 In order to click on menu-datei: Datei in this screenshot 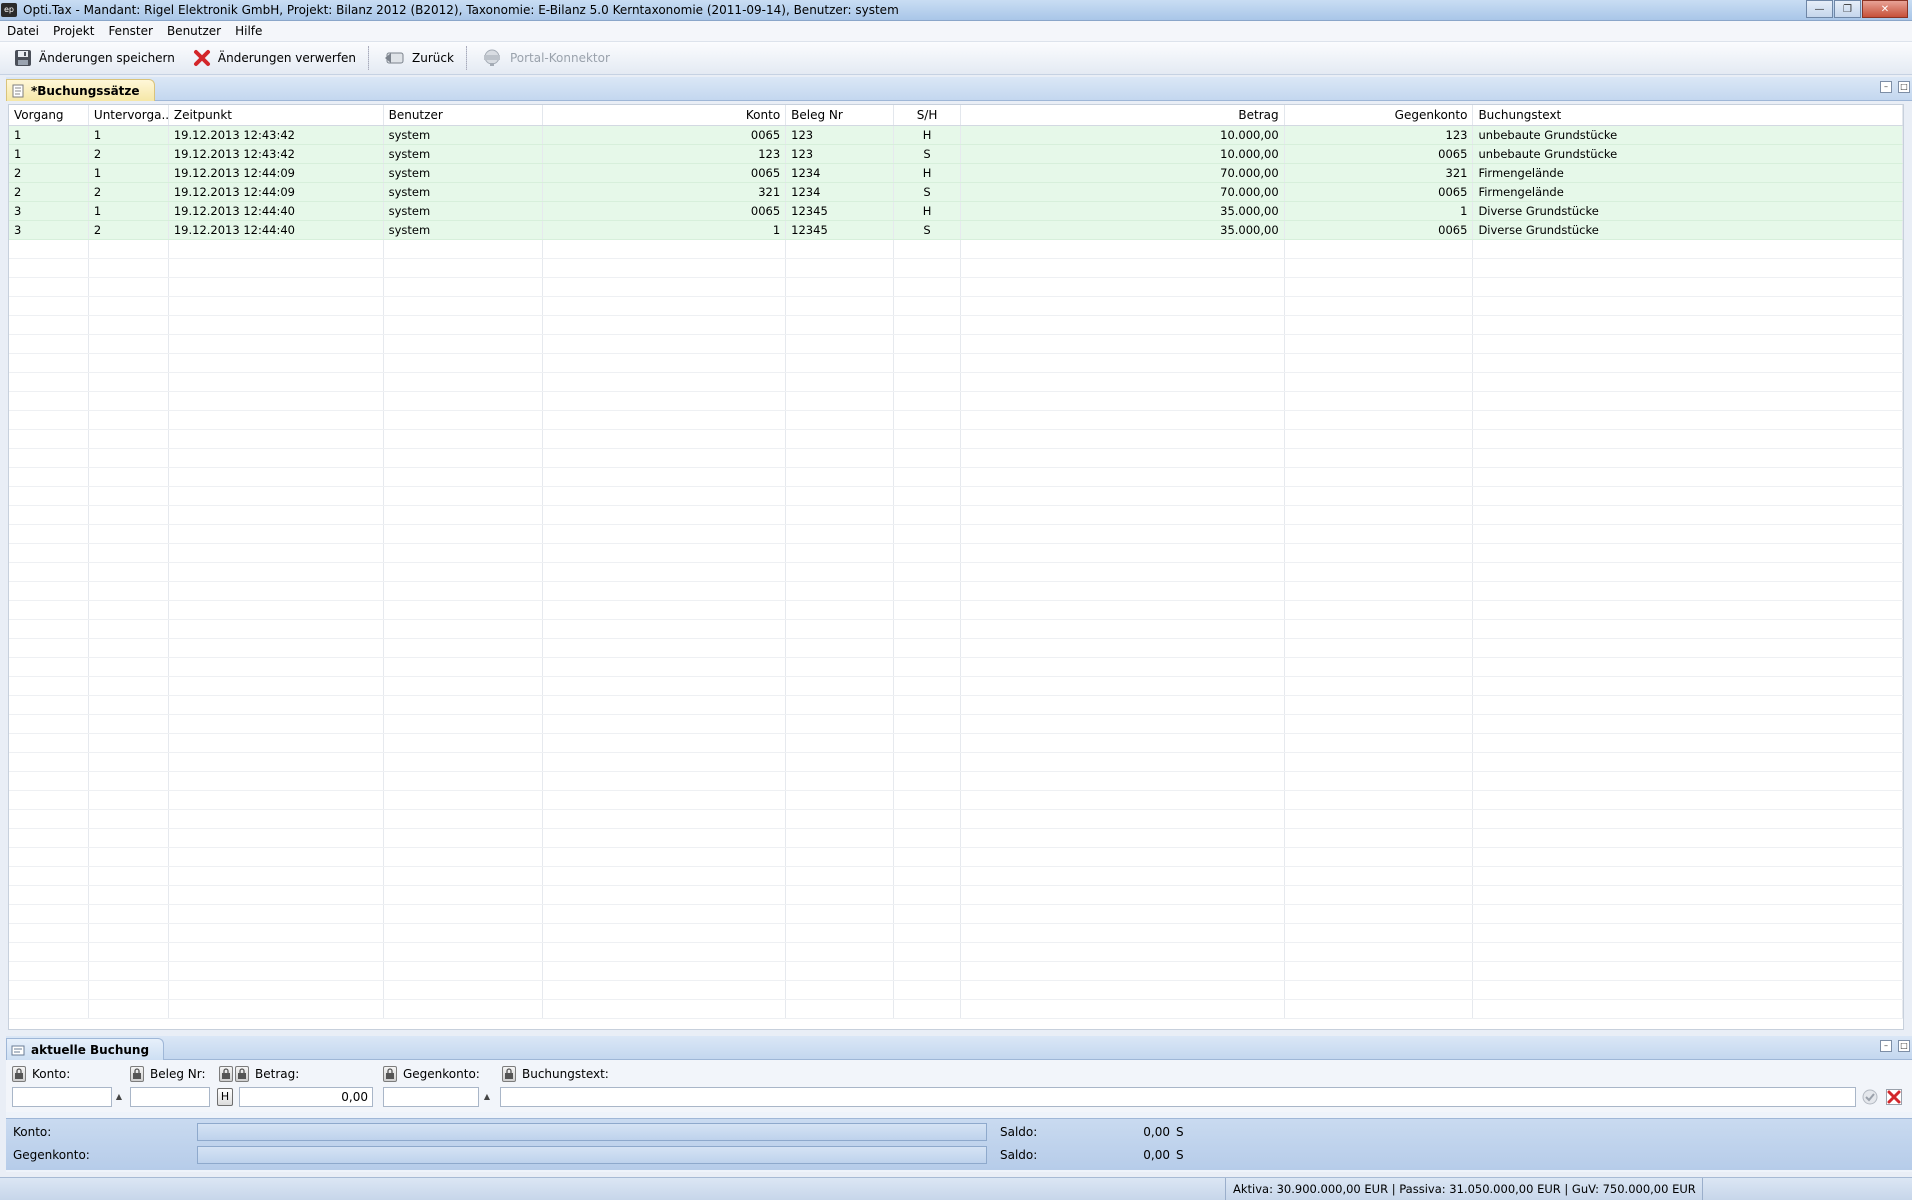, I will do `click(23, 31)`.